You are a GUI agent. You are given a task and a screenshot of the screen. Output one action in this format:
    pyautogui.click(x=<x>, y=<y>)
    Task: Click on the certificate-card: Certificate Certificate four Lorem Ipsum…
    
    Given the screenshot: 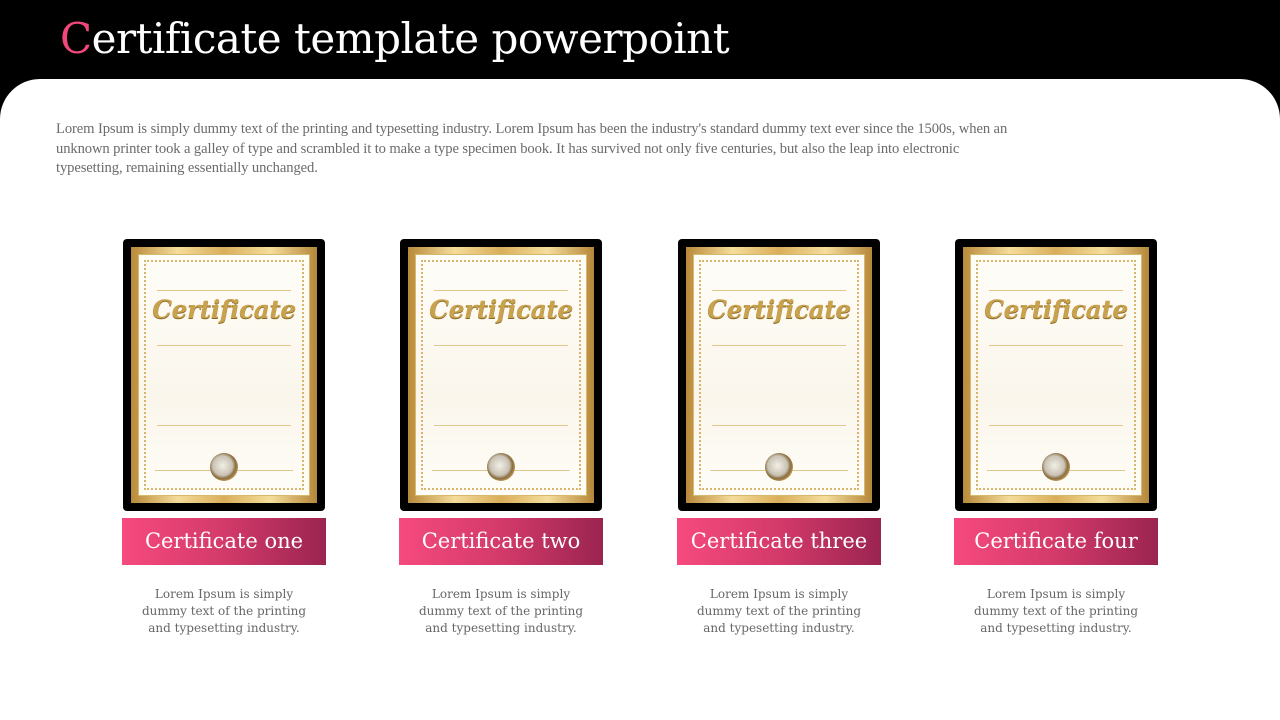 What is the action you would take?
    pyautogui.click(x=1056, y=438)
    